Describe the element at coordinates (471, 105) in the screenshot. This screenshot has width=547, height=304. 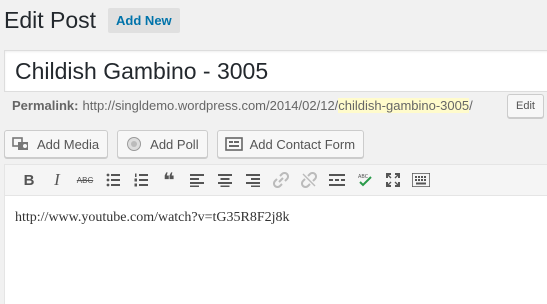
I see `permalink-trailing-slash: /` at that location.